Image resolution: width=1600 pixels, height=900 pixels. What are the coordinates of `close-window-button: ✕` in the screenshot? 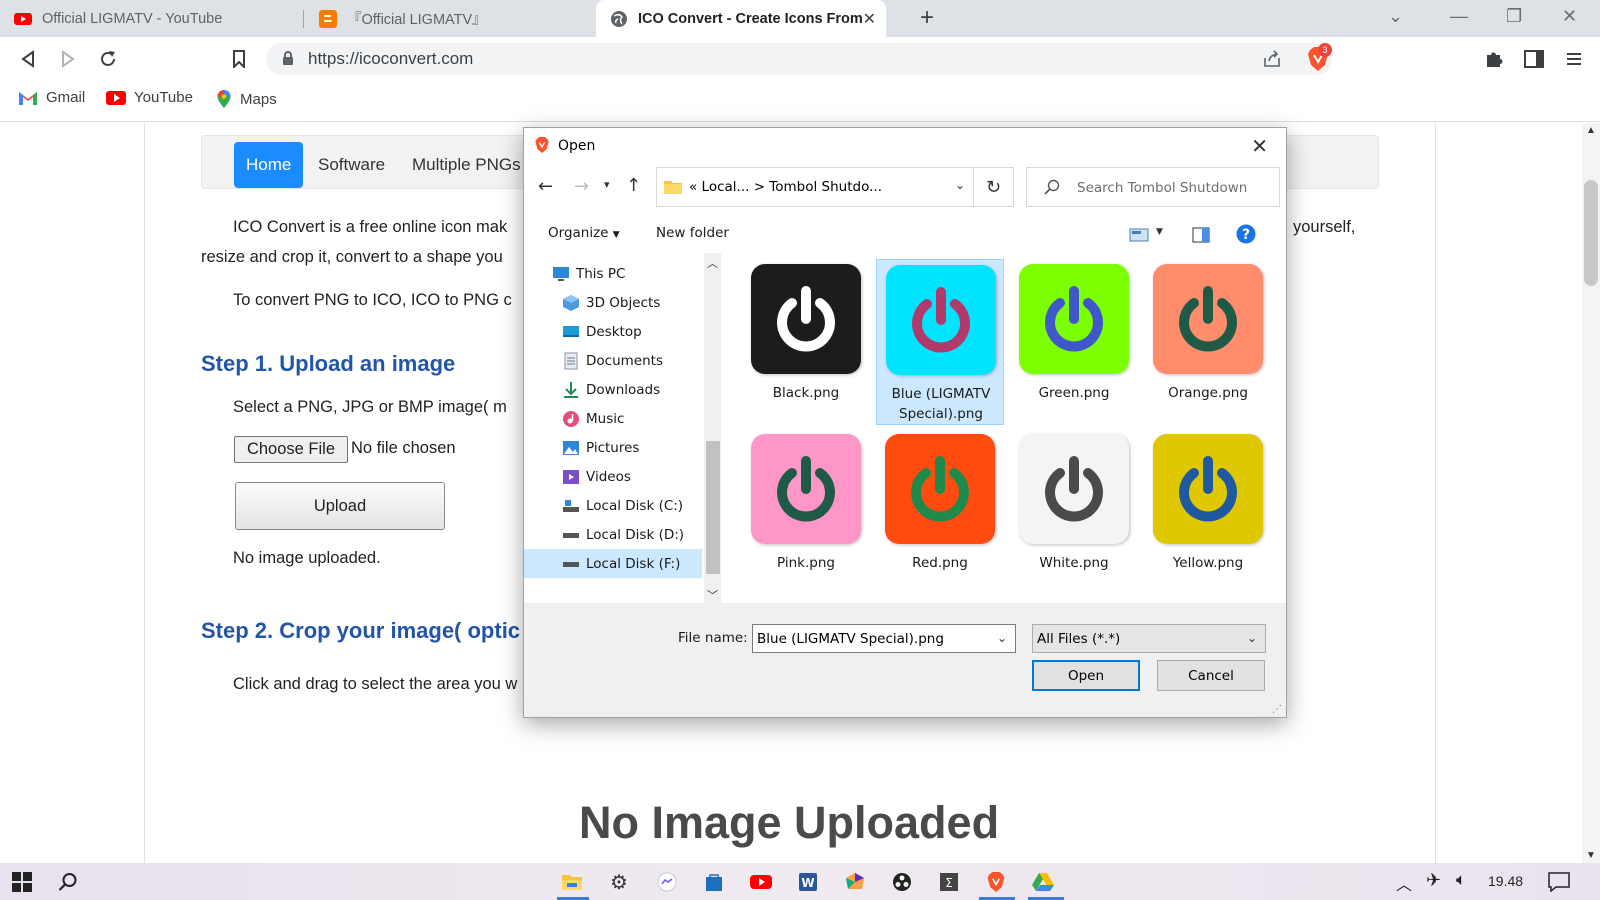 It's located at (1569, 16).